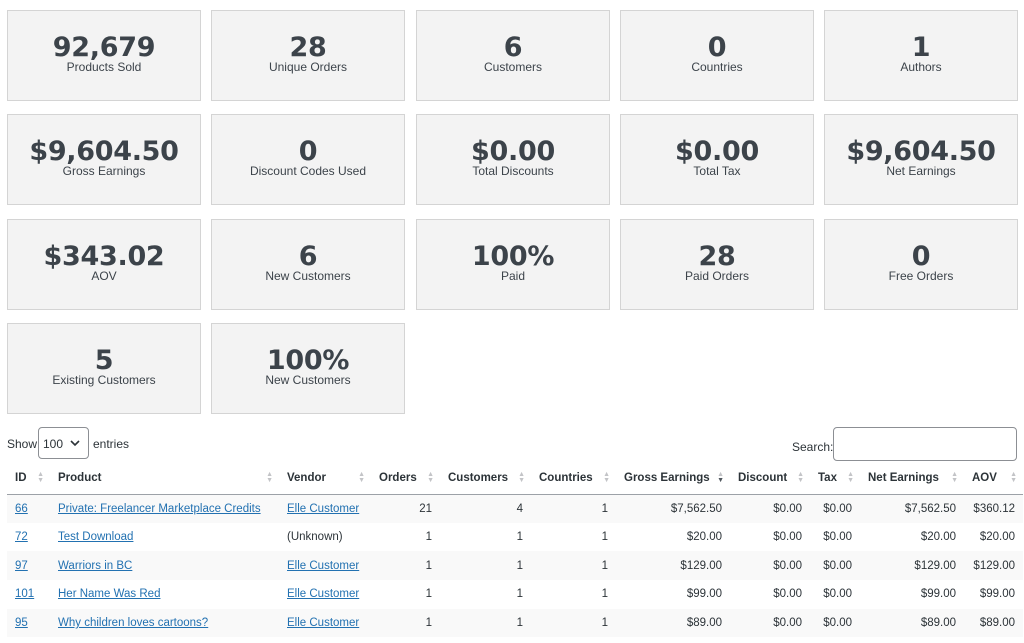 The width and height of the screenshot is (1024, 643). What do you see at coordinates (770, 478) in the screenshot?
I see `column-header-discount: Discount ▲ ▼` at bounding box center [770, 478].